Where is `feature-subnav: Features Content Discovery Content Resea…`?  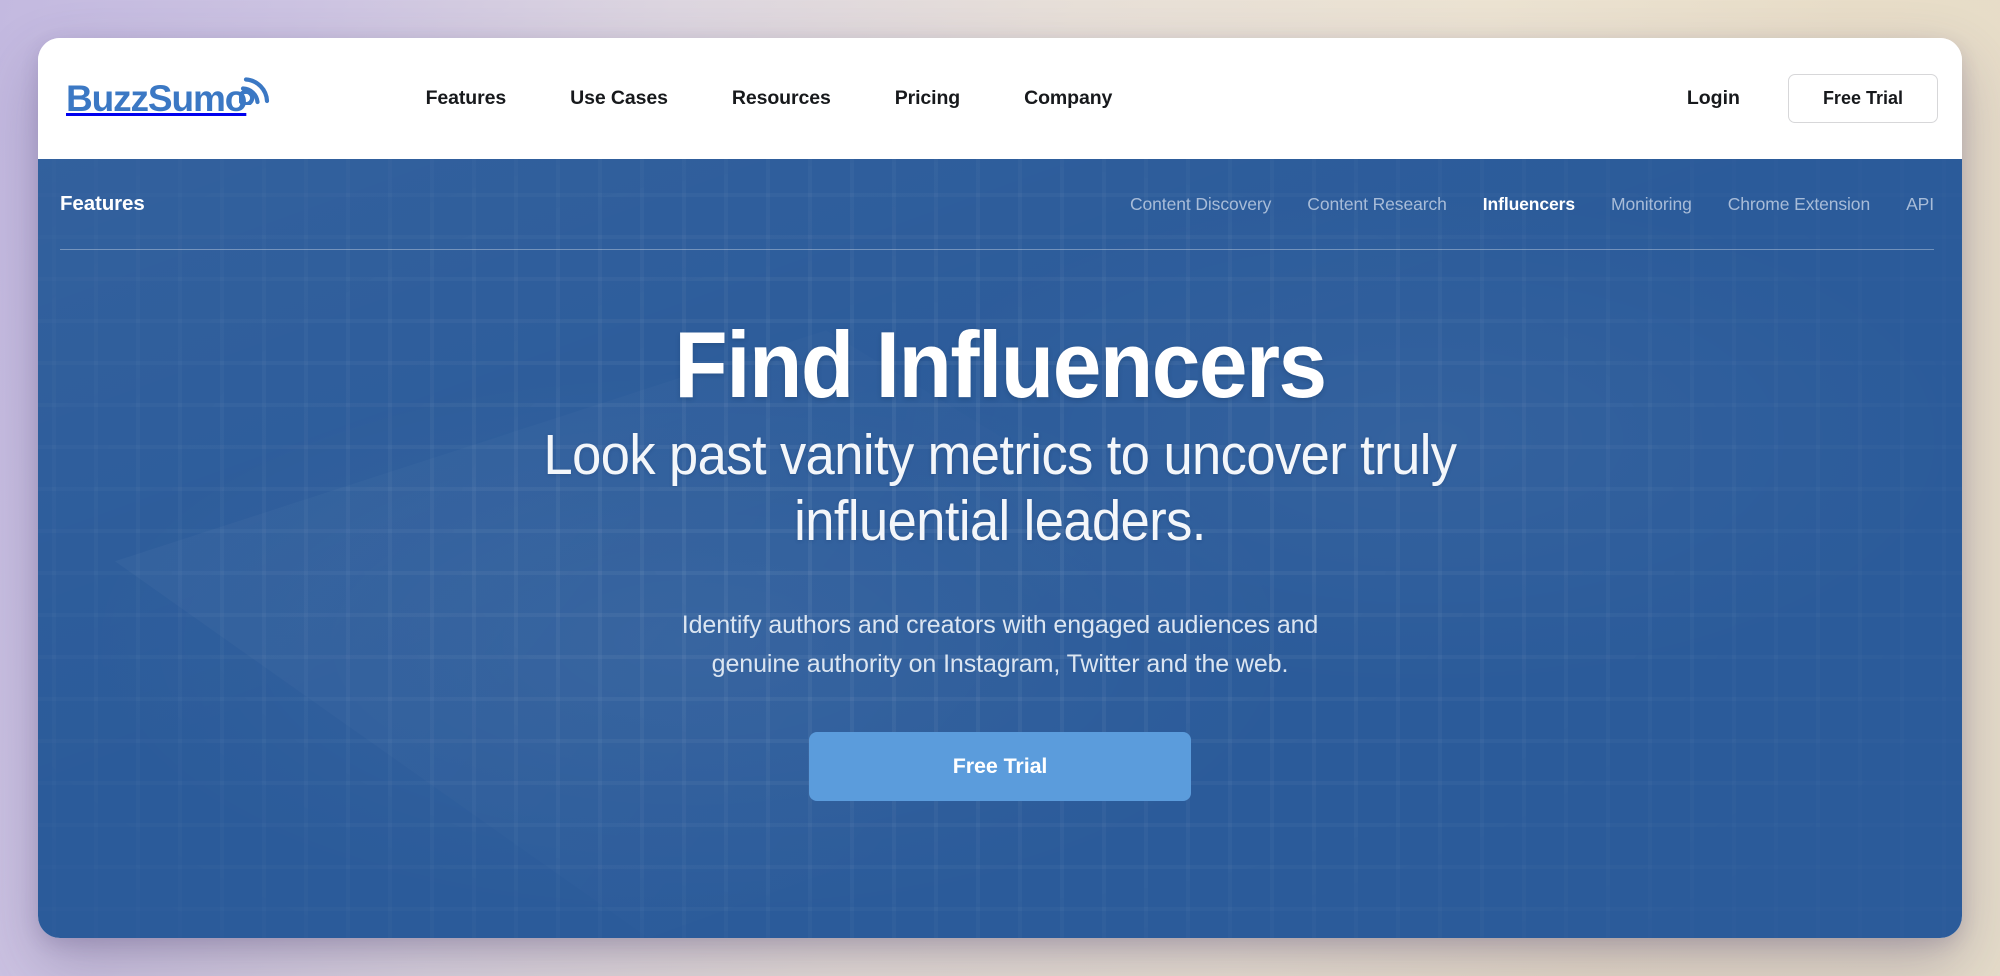
feature-subnav: Features Content Discovery Content Resea… is located at coordinates (1000, 204).